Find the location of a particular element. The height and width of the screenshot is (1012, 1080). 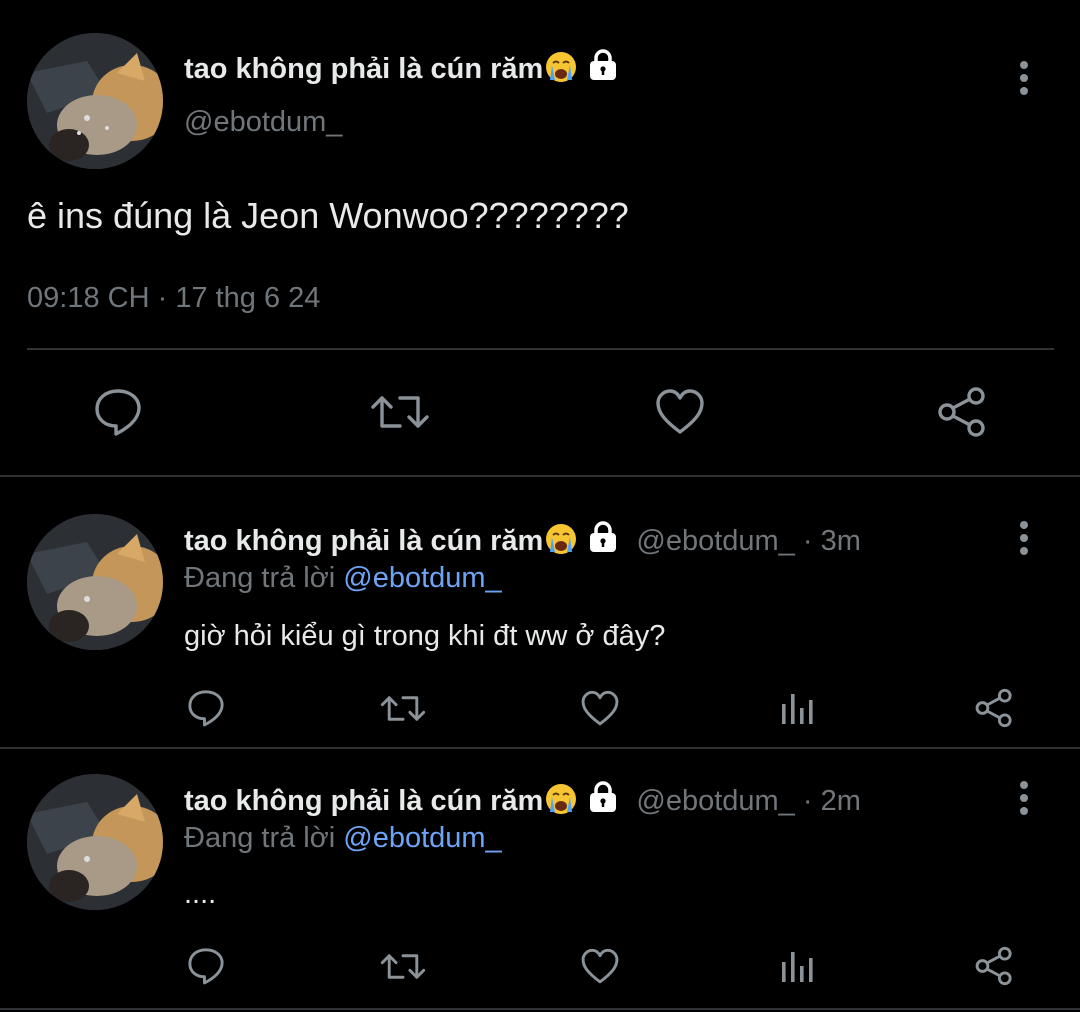

tweet-time: 09:18 CH is located at coordinates (88, 298).